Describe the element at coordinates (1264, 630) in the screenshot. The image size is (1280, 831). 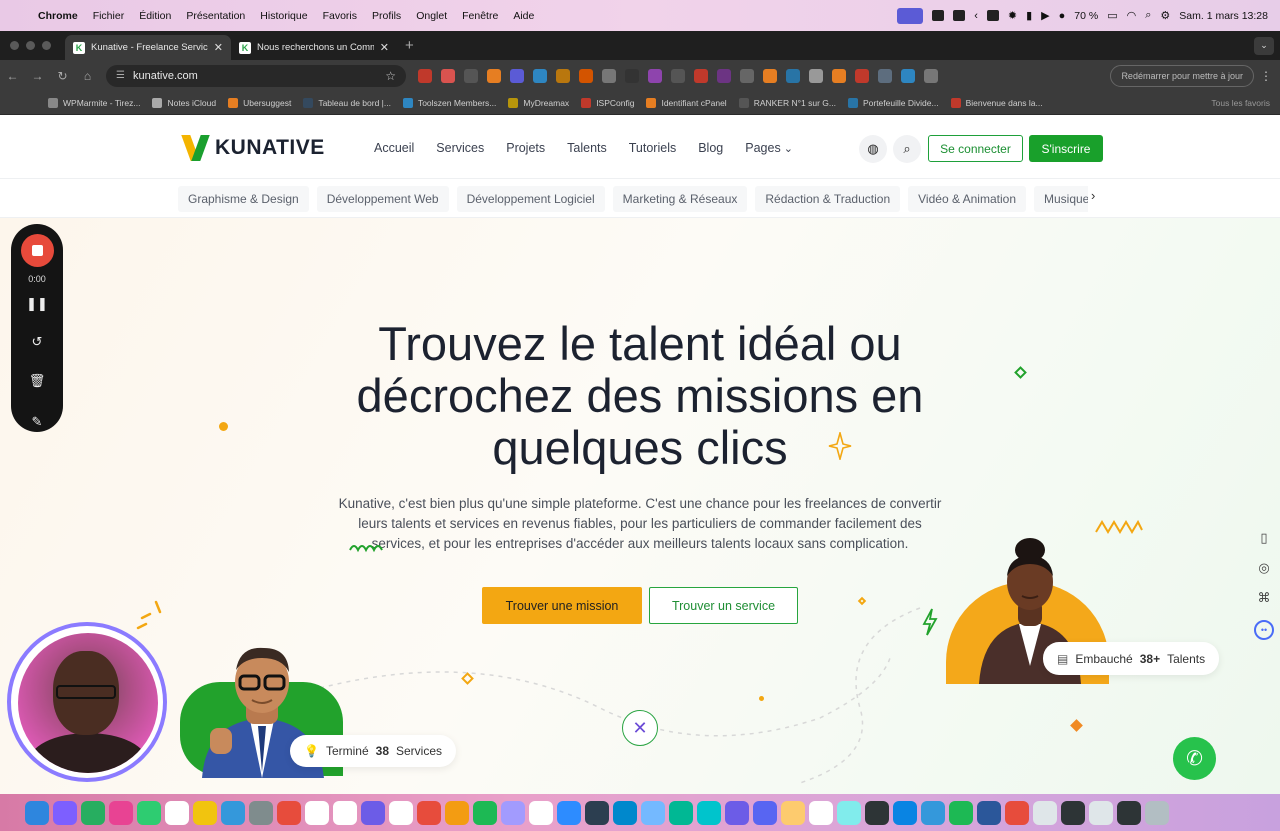
I see `chatbot-icon: ••` at that location.